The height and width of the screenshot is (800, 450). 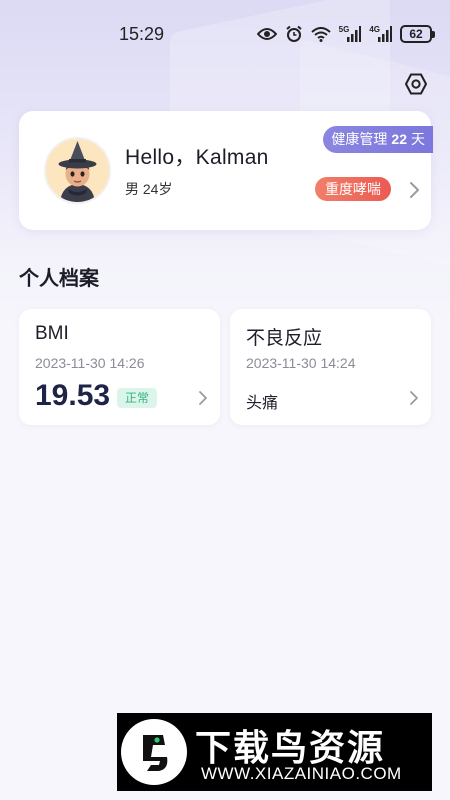 I want to click on wifi-icon, so click(x=320, y=34).